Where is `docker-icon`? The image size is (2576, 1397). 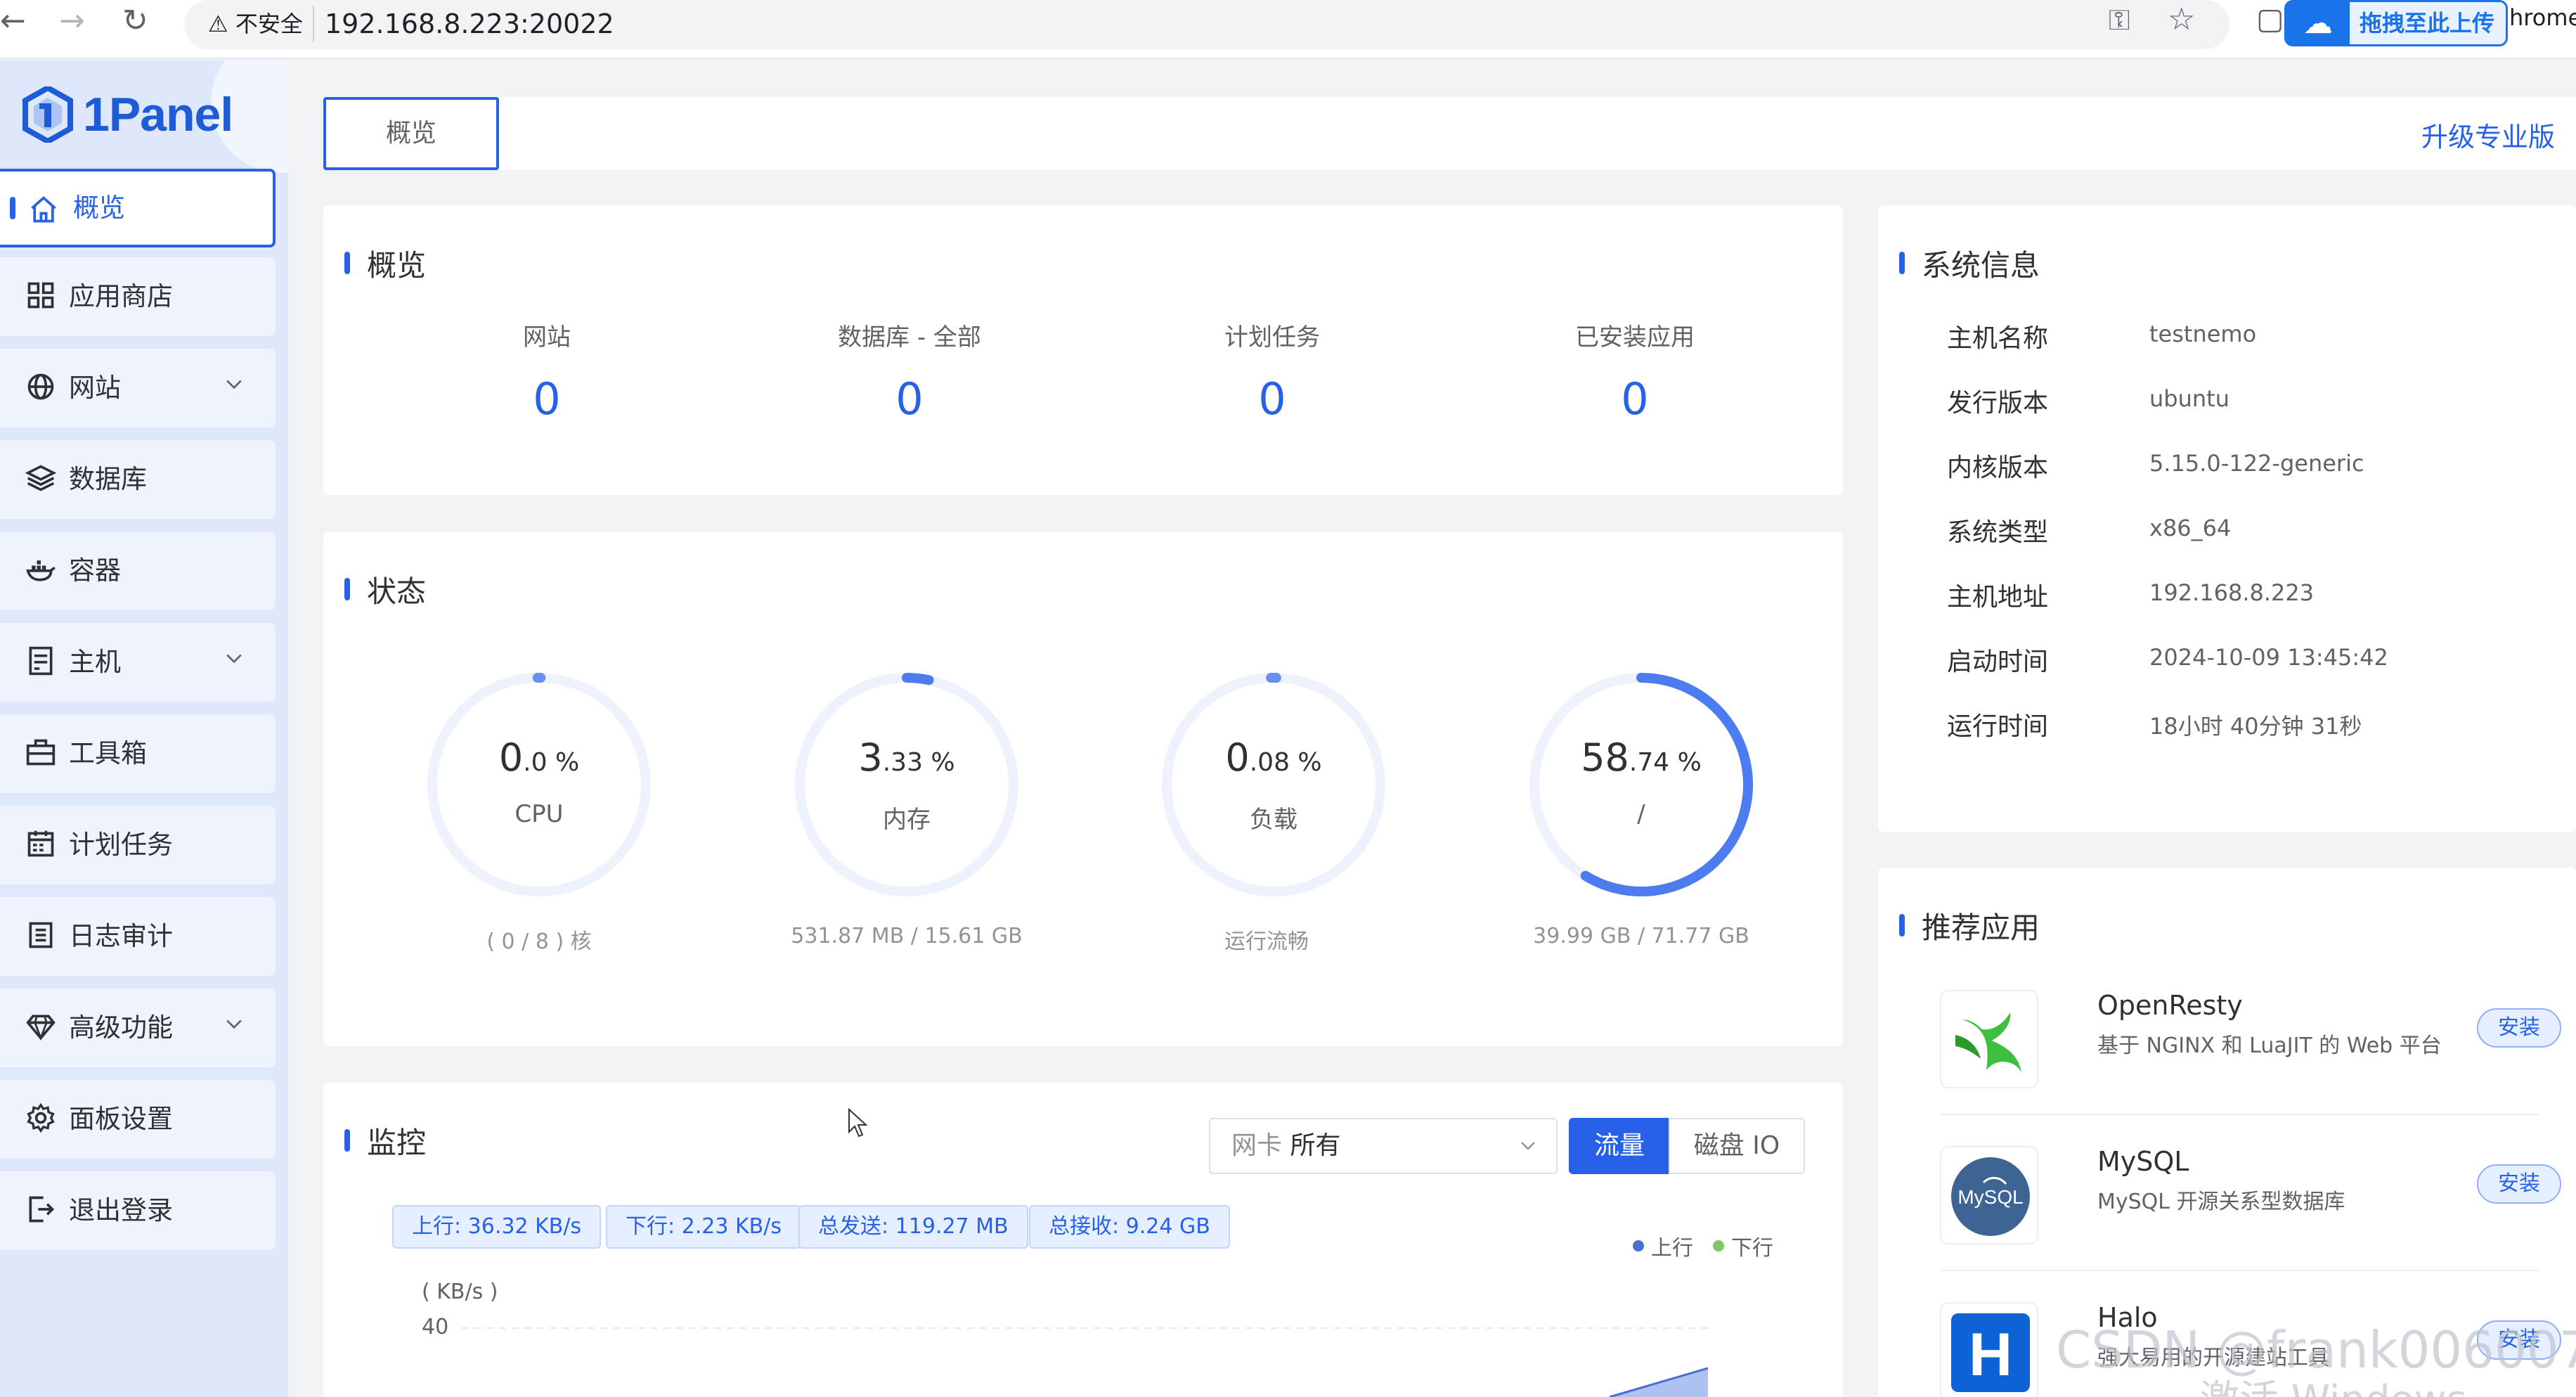
docker-icon is located at coordinates (41, 570).